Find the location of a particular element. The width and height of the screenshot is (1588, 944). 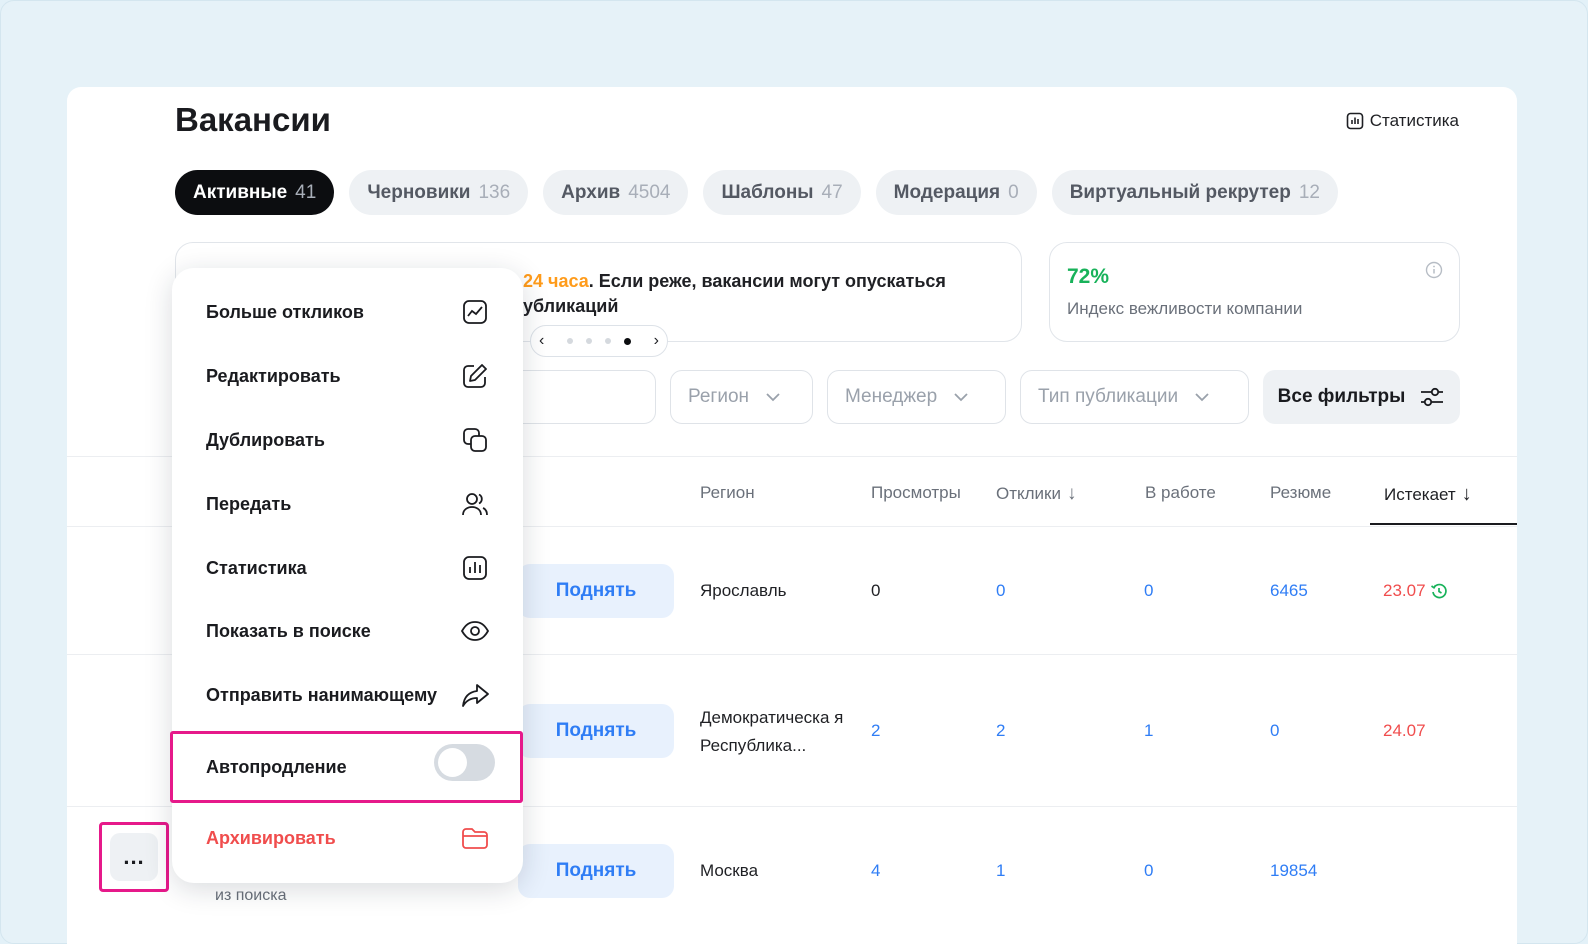

menu-item-label: Отправить нанимающему is located at coordinates (322, 694).